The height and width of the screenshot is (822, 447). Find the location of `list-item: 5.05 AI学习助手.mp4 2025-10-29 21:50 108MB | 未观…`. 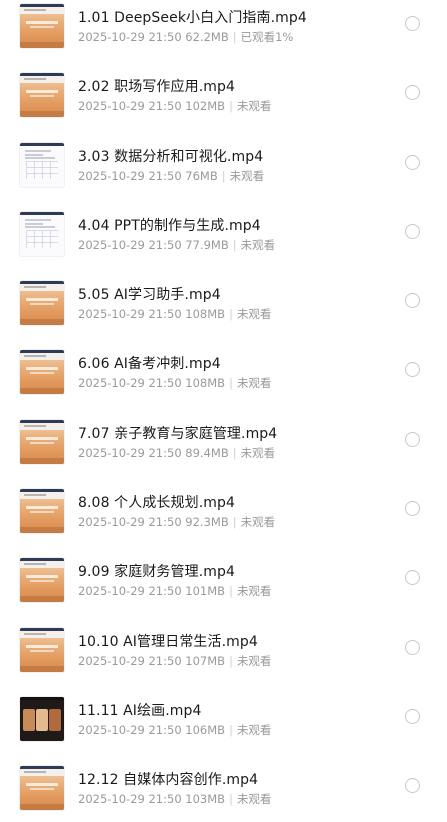

list-item: 5.05 AI学习助手.mp4 2025-10-29 21:50 108MB | 未观… is located at coordinates (223, 301).